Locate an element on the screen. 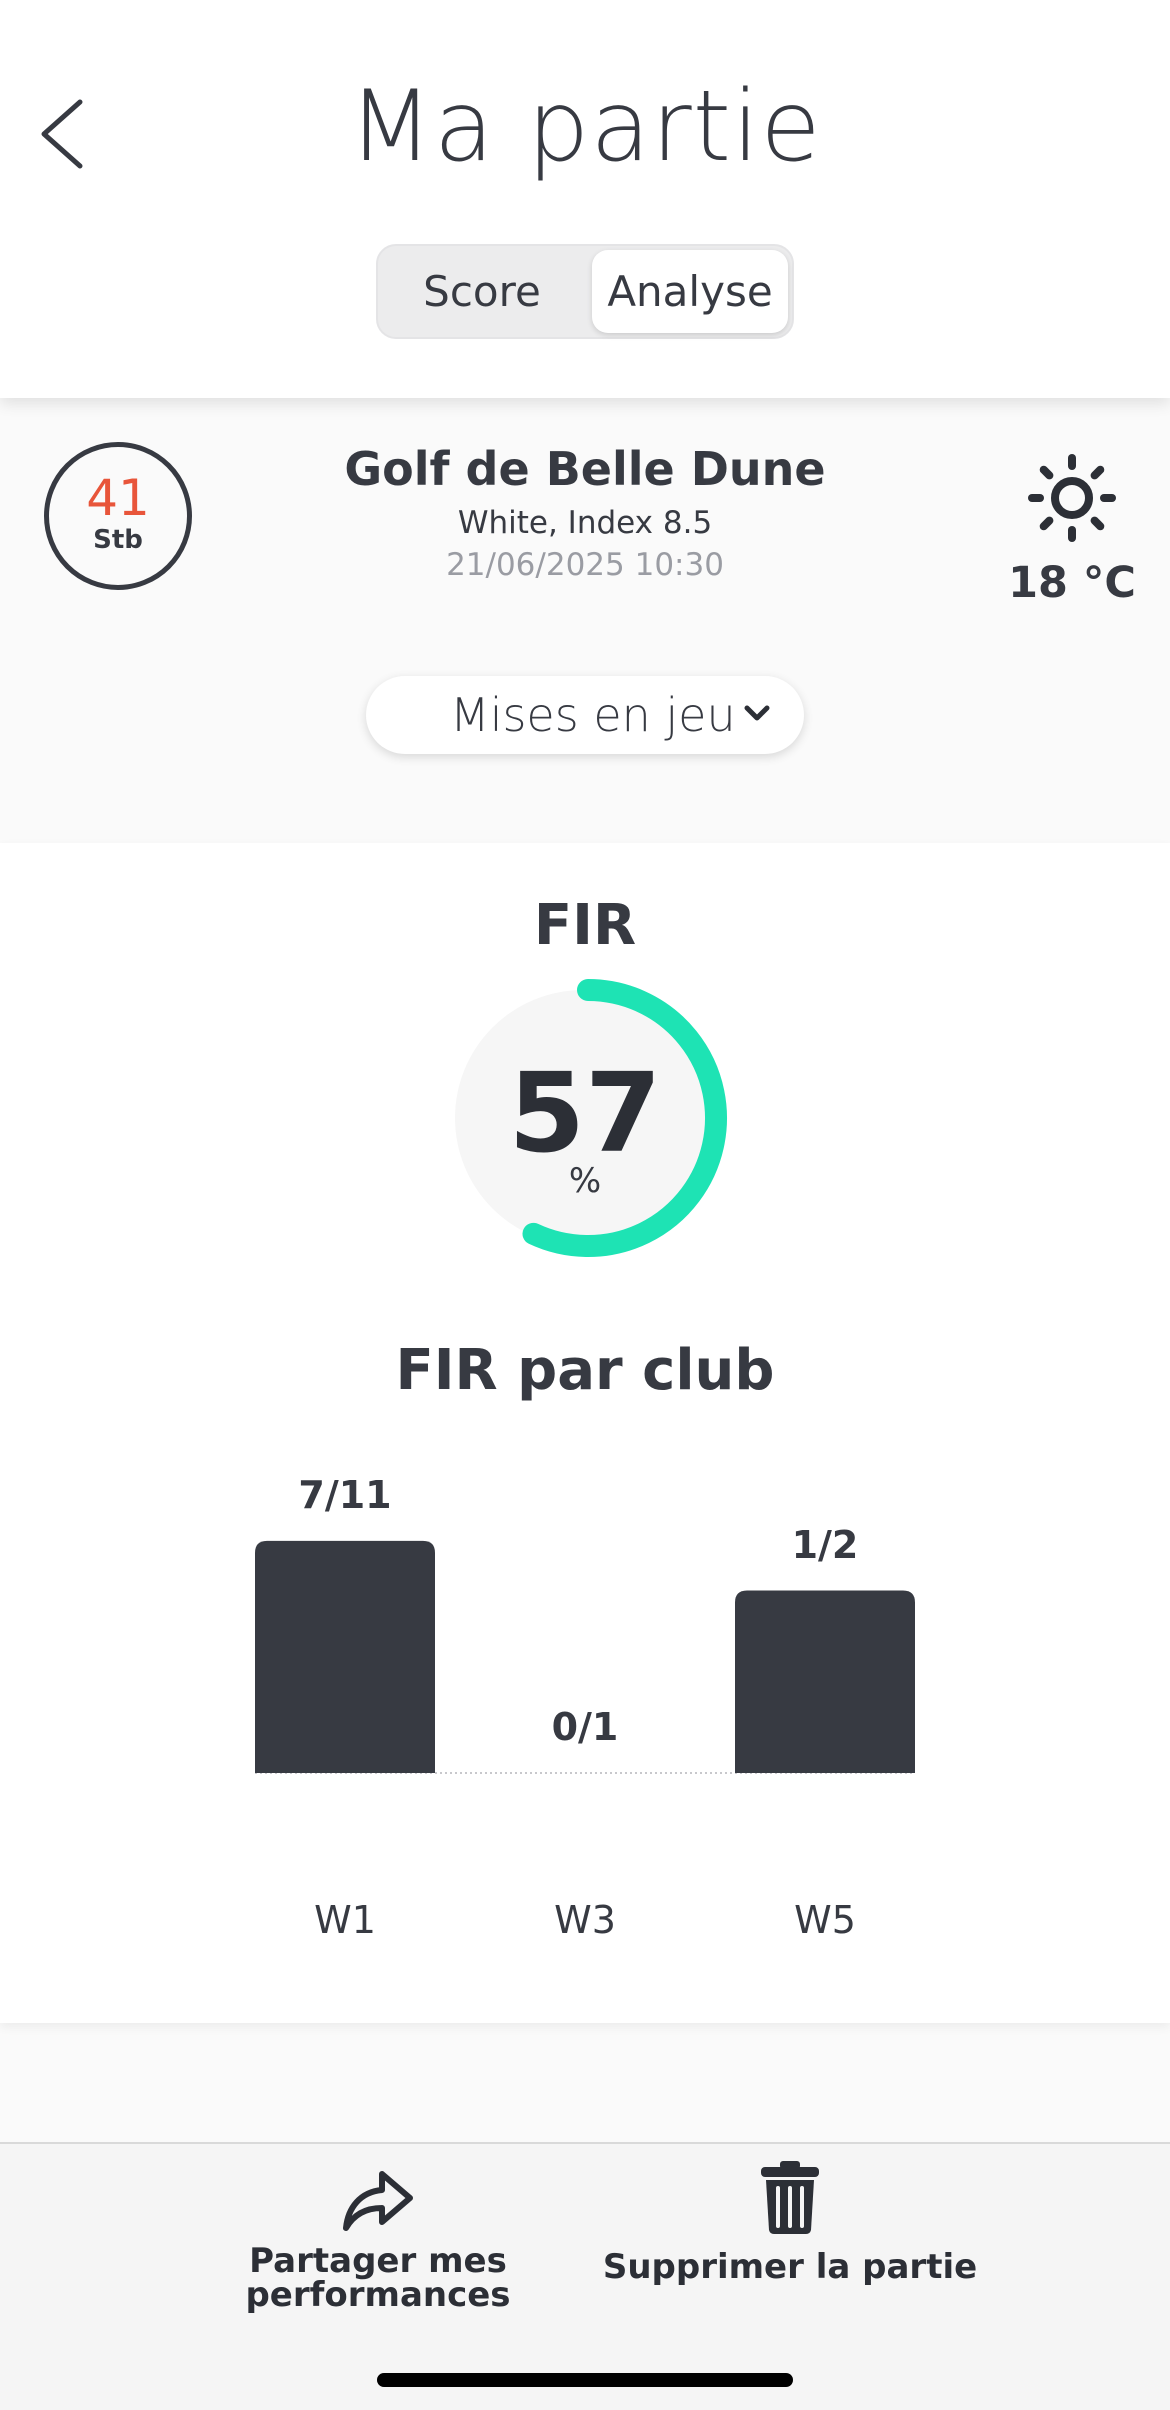  stat-category-dropdown: Mises en jeu is located at coordinates (585, 715).